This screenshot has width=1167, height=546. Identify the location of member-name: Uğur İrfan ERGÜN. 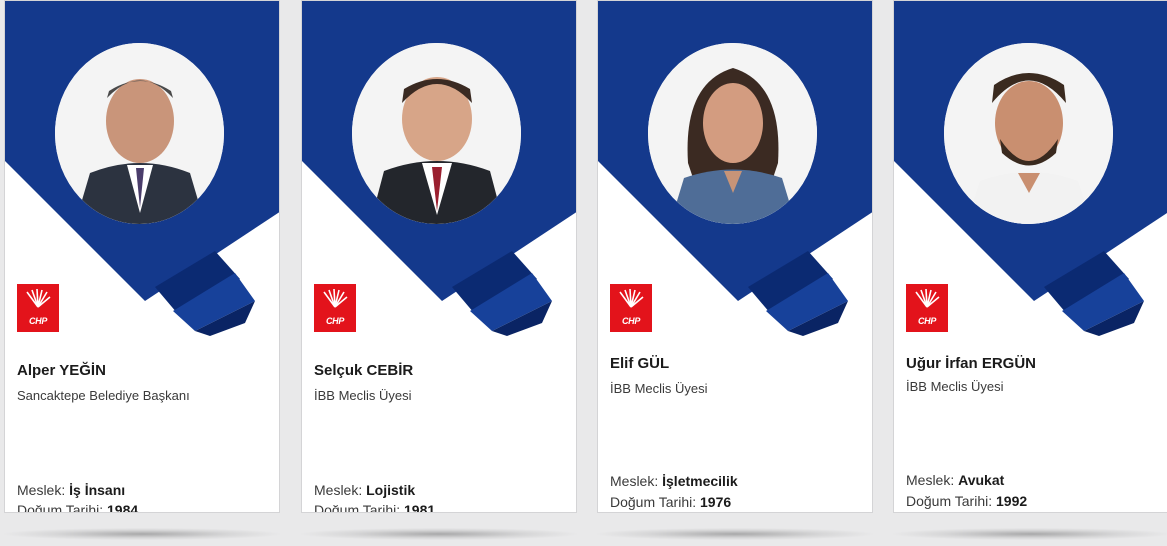
(971, 363).